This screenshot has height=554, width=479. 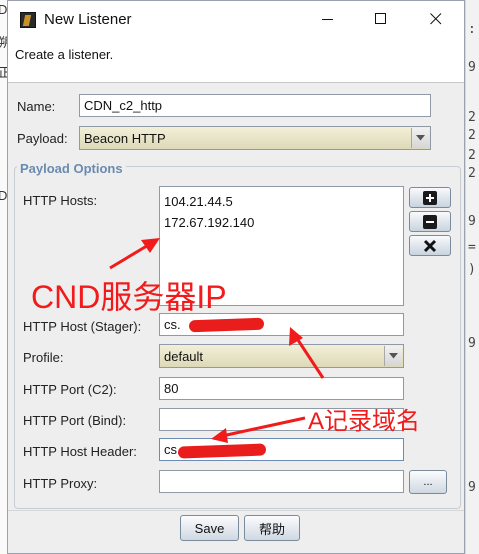 I want to click on plus-icon, so click(x=430, y=197).